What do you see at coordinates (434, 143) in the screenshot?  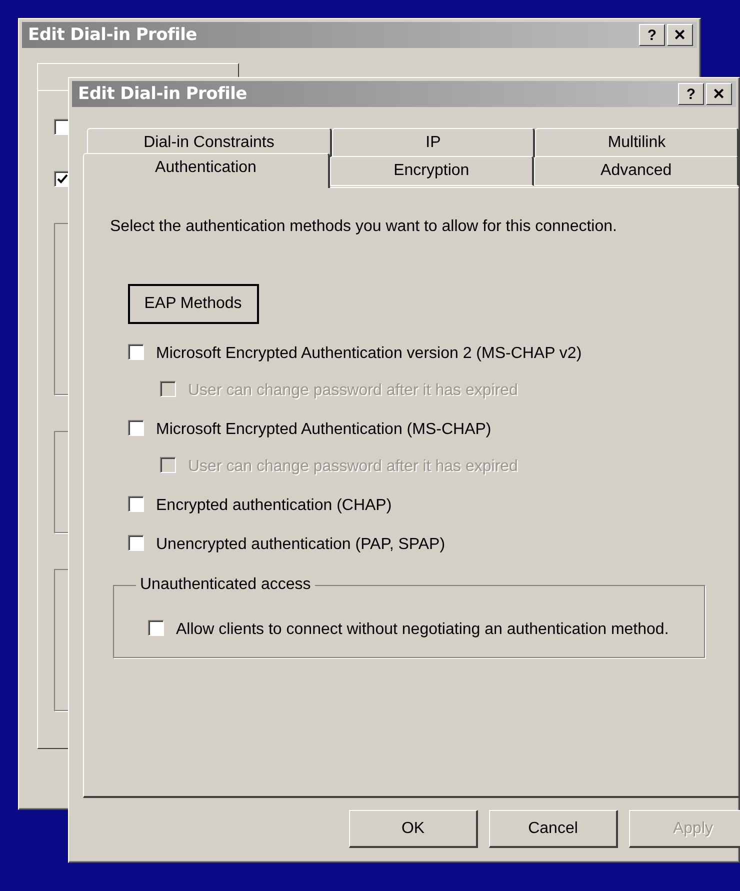 I see `tab: IP` at bounding box center [434, 143].